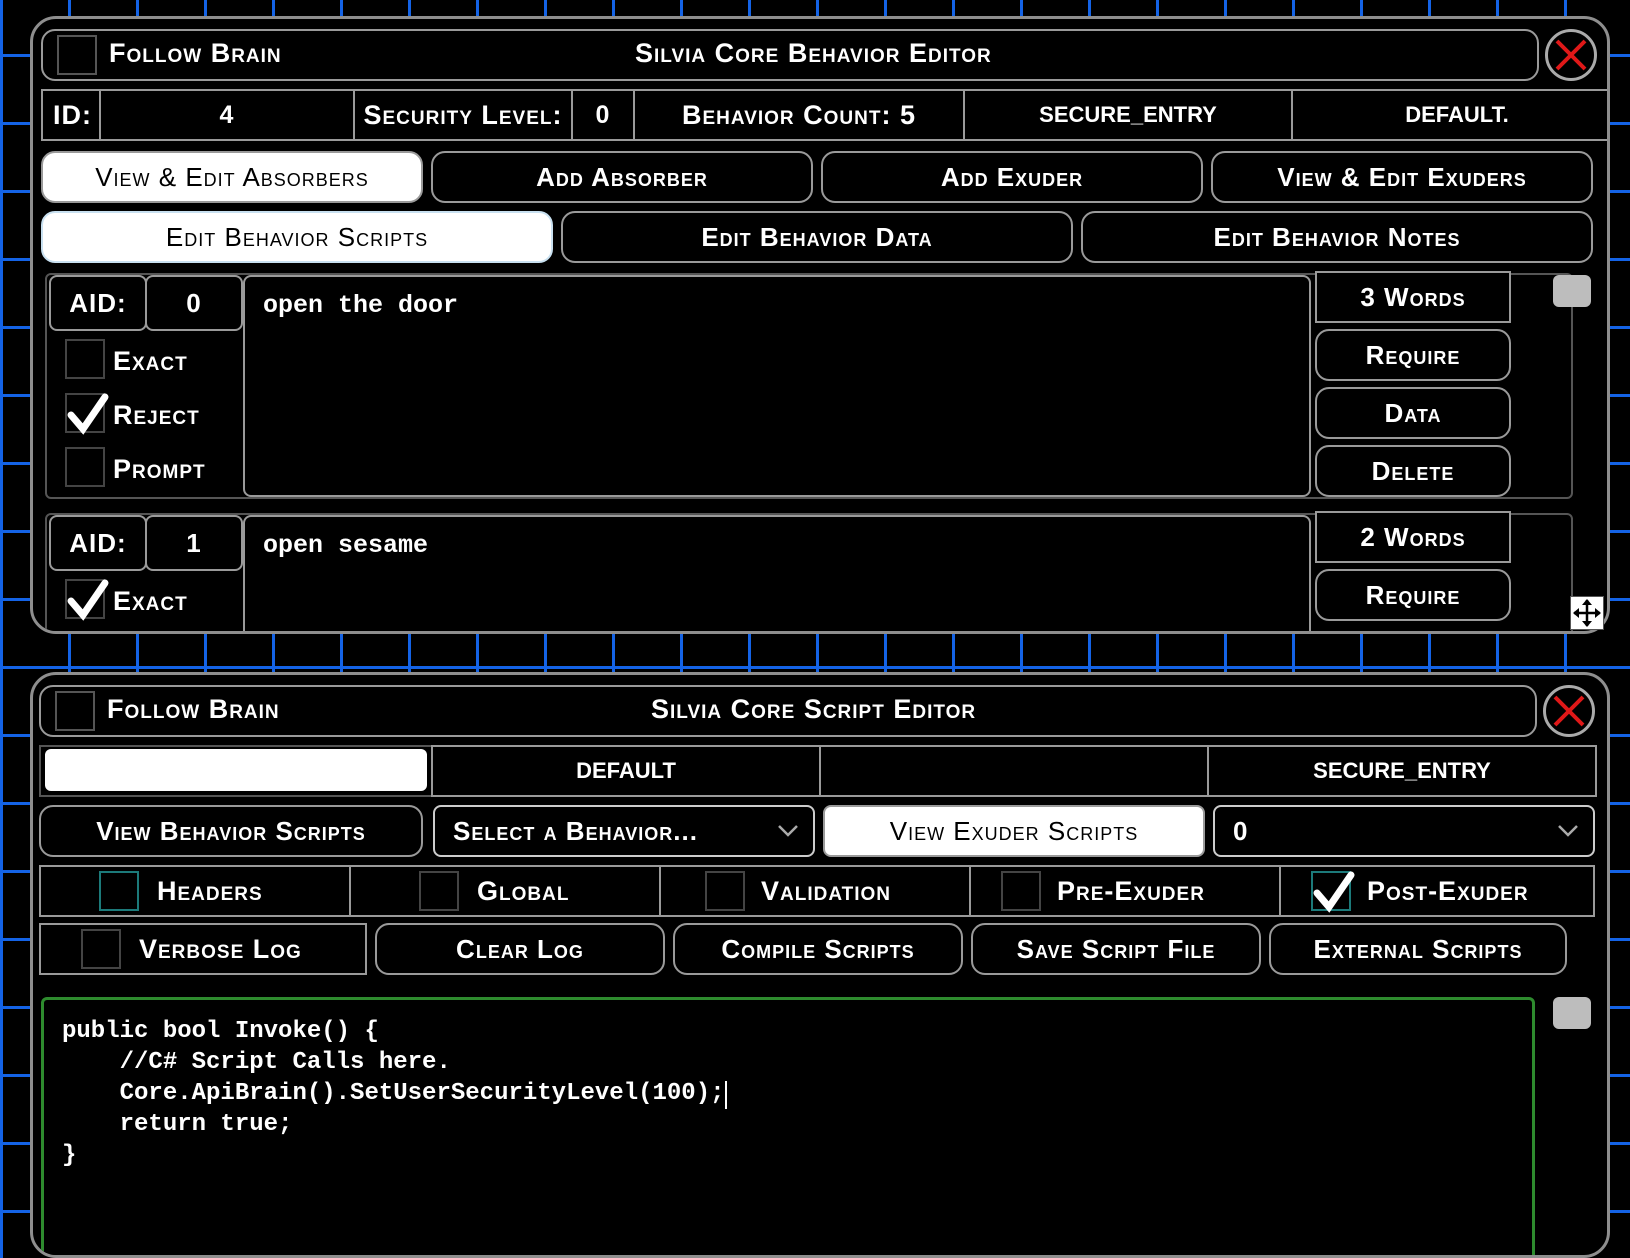  Describe the element at coordinates (69, 1155) in the screenshot. I see `code-line: }` at that location.